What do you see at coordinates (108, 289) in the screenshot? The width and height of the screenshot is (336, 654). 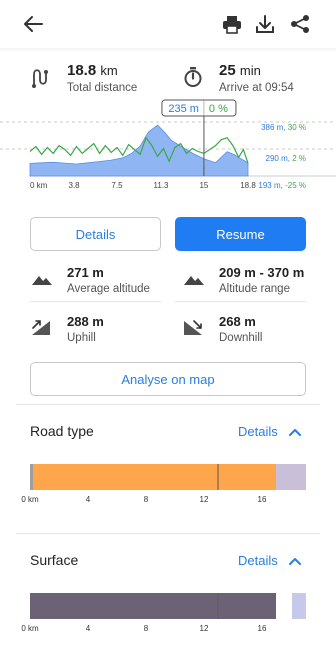 I see `avg-altitude-label: Average altitude` at bounding box center [108, 289].